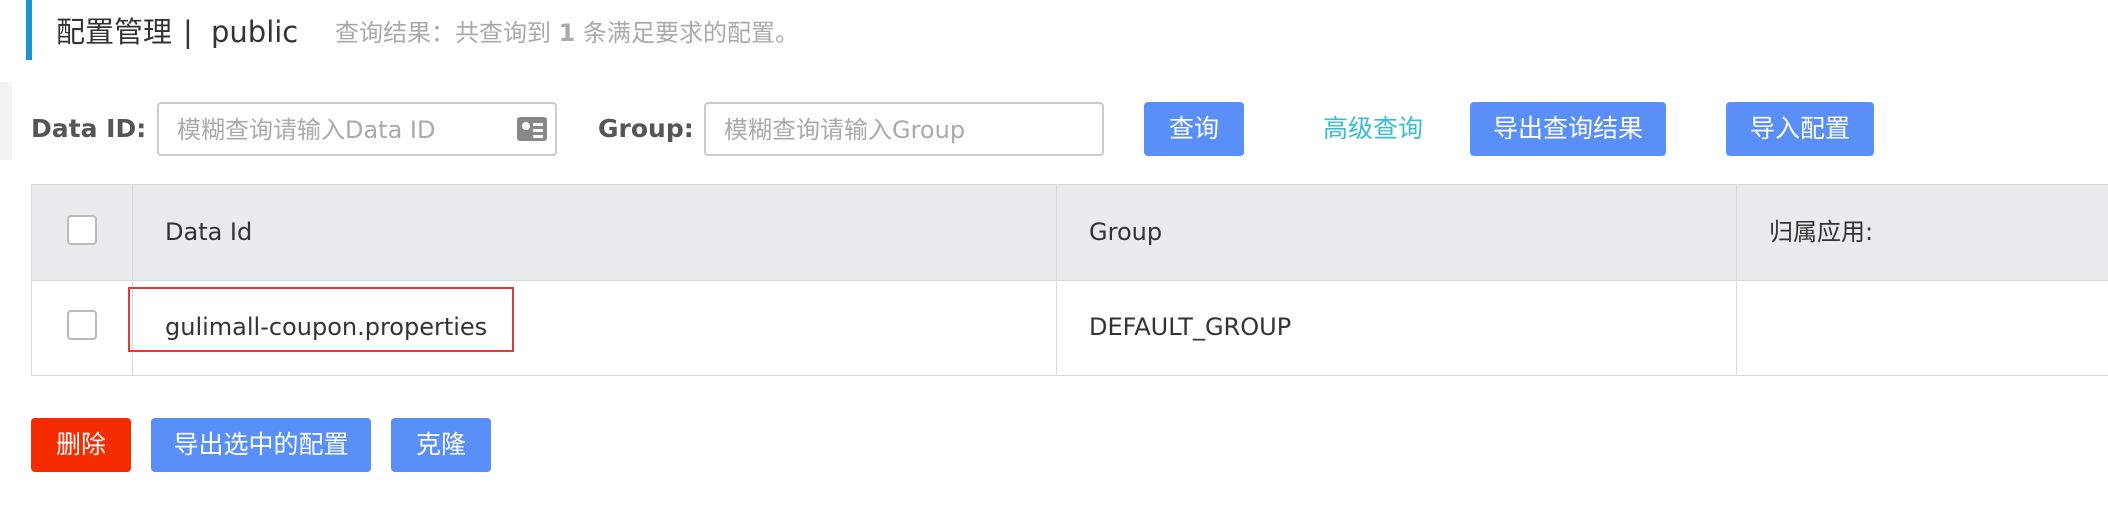  Describe the element at coordinates (209, 232) in the screenshot. I see `column-header-data-id: Data Id` at that location.